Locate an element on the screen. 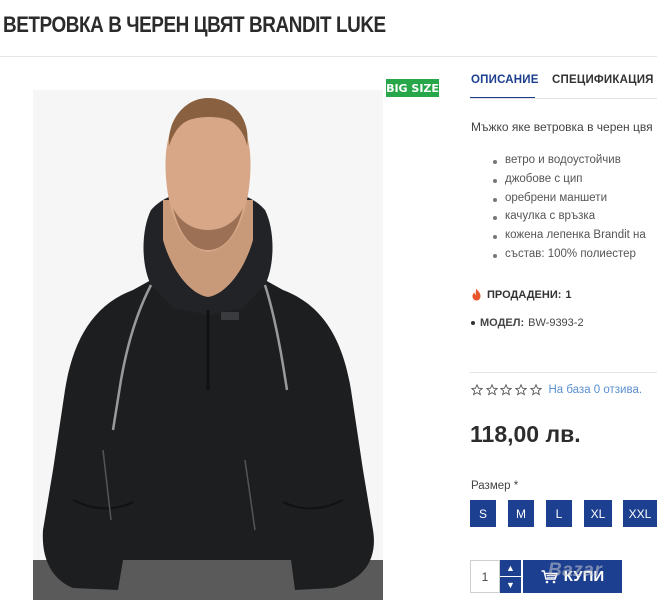 This screenshot has height=600, width=657. size-option-m: M is located at coordinates (521, 513).